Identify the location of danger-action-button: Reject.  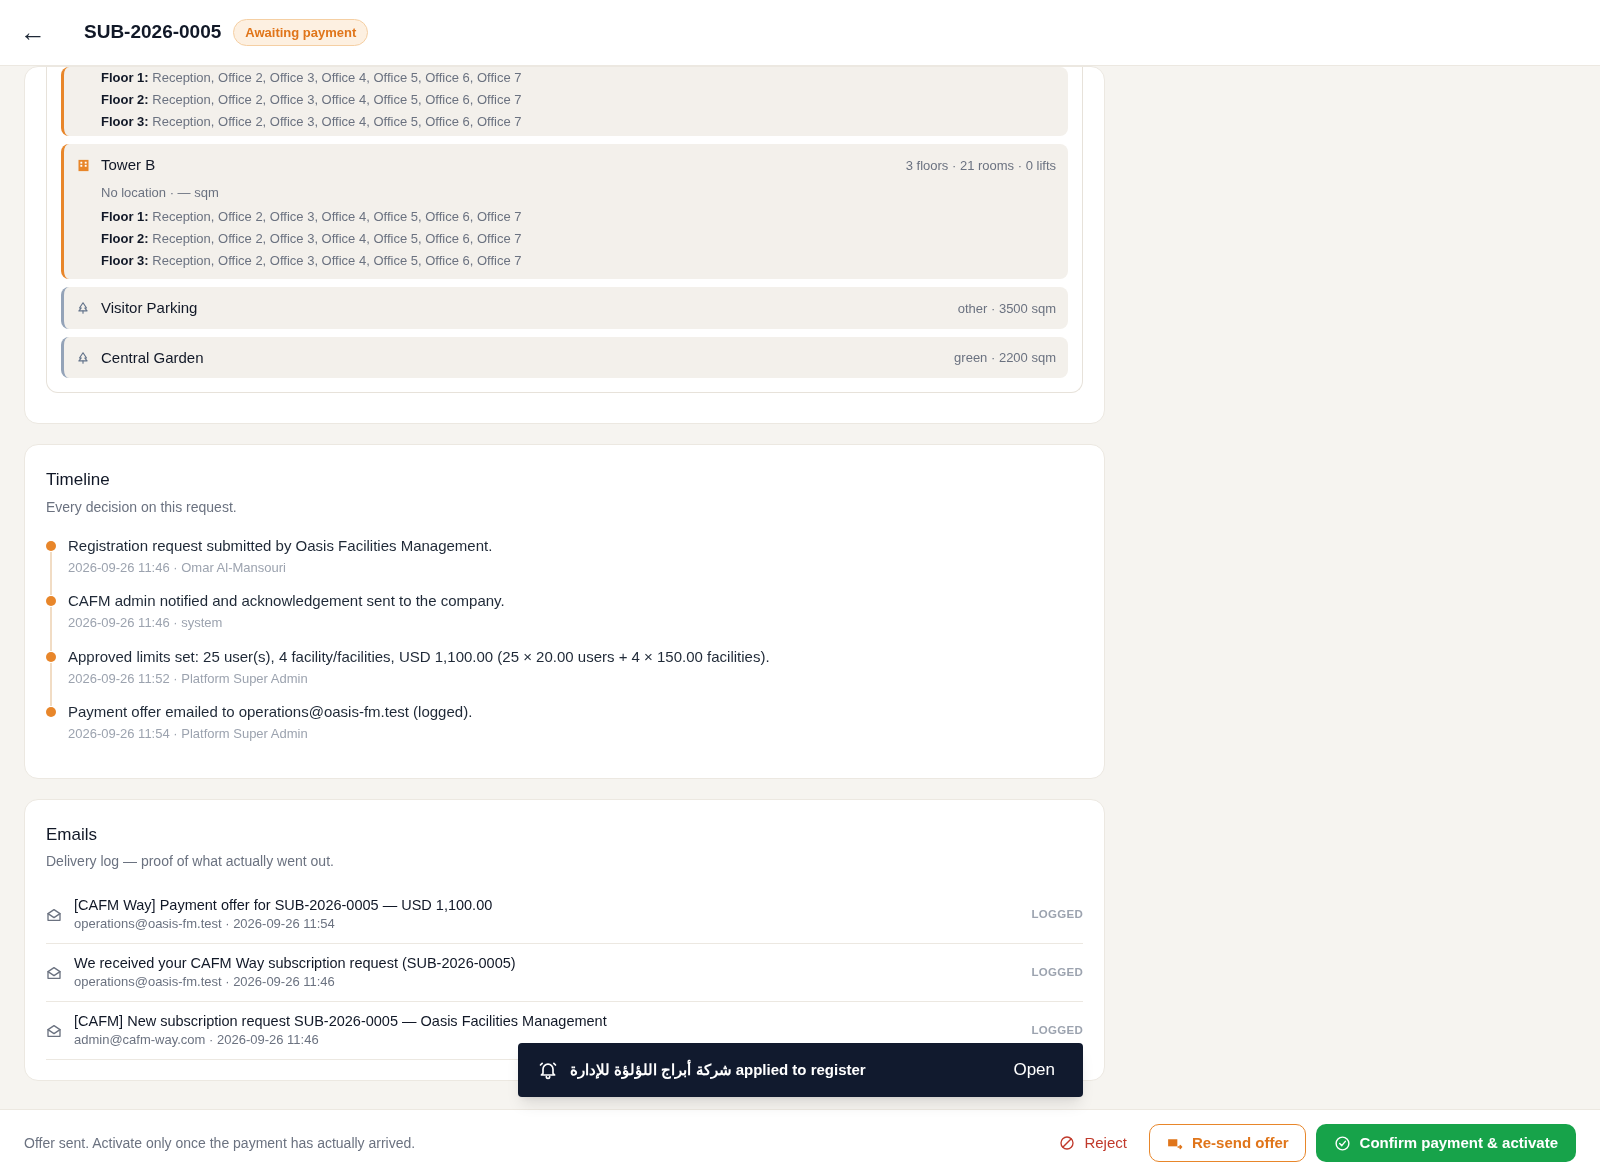
(1093, 1143).